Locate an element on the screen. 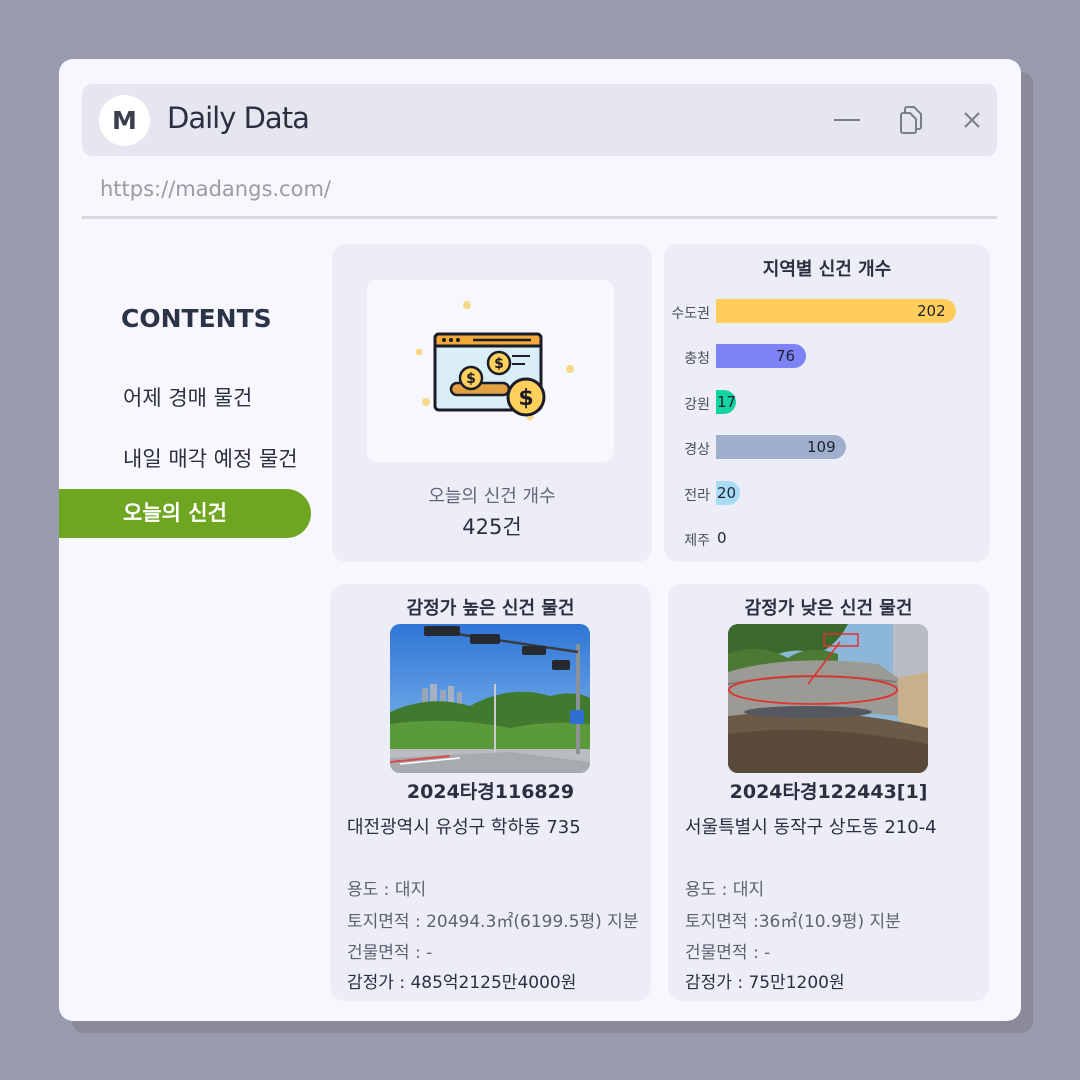 This screenshot has height=1080, width=1080. restore-button is located at coordinates (911, 120).